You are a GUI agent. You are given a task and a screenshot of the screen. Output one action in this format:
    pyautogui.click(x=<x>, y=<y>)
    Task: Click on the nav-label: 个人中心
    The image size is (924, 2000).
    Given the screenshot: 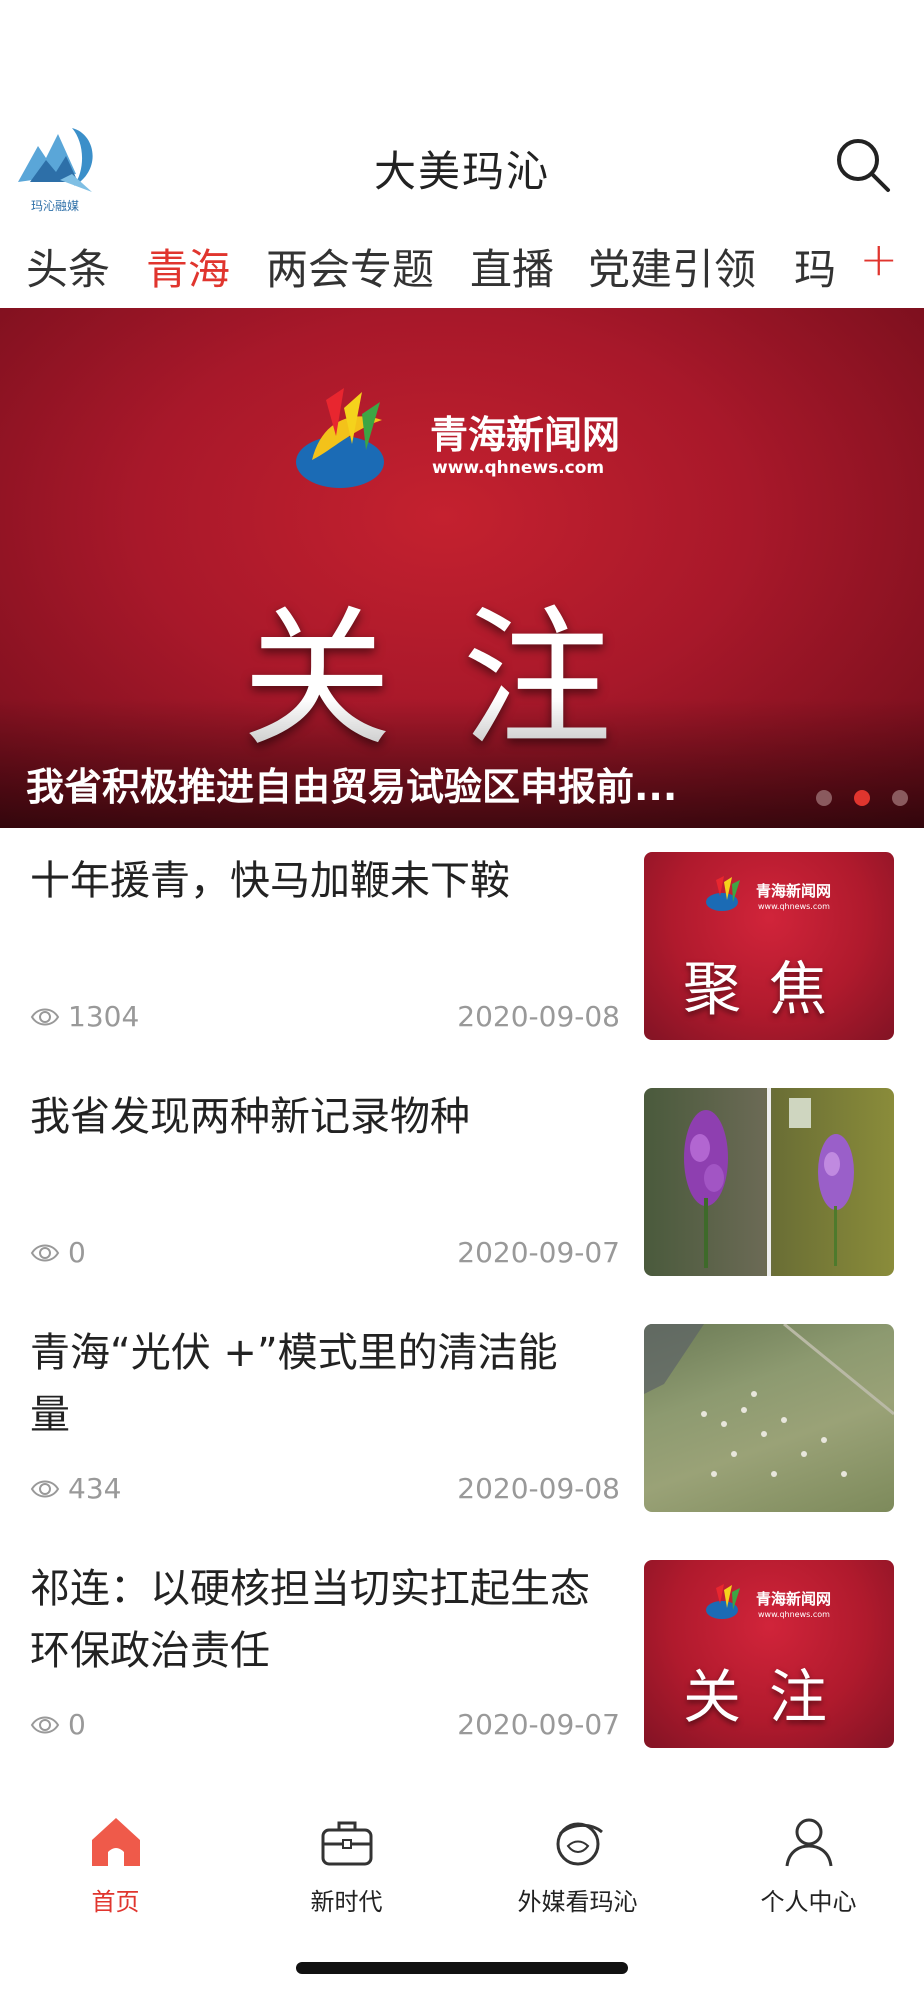 What is the action you would take?
    pyautogui.click(x=808, y=1902)
    